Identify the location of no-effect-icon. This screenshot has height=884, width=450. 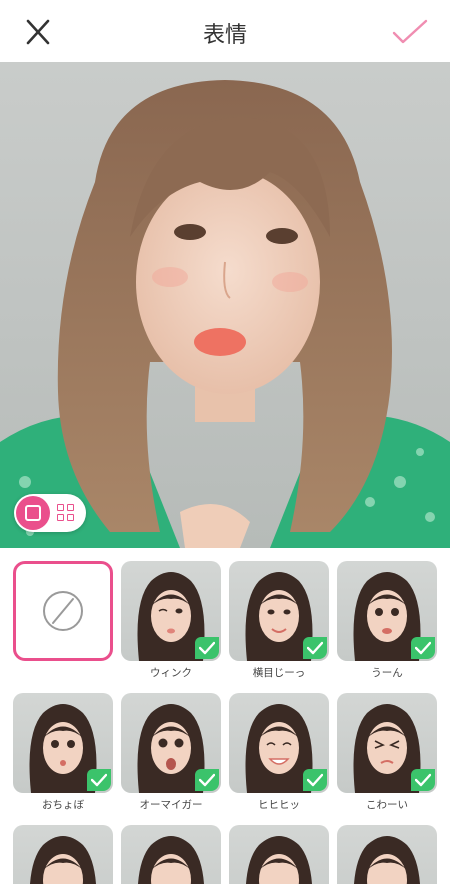
(63, 611).